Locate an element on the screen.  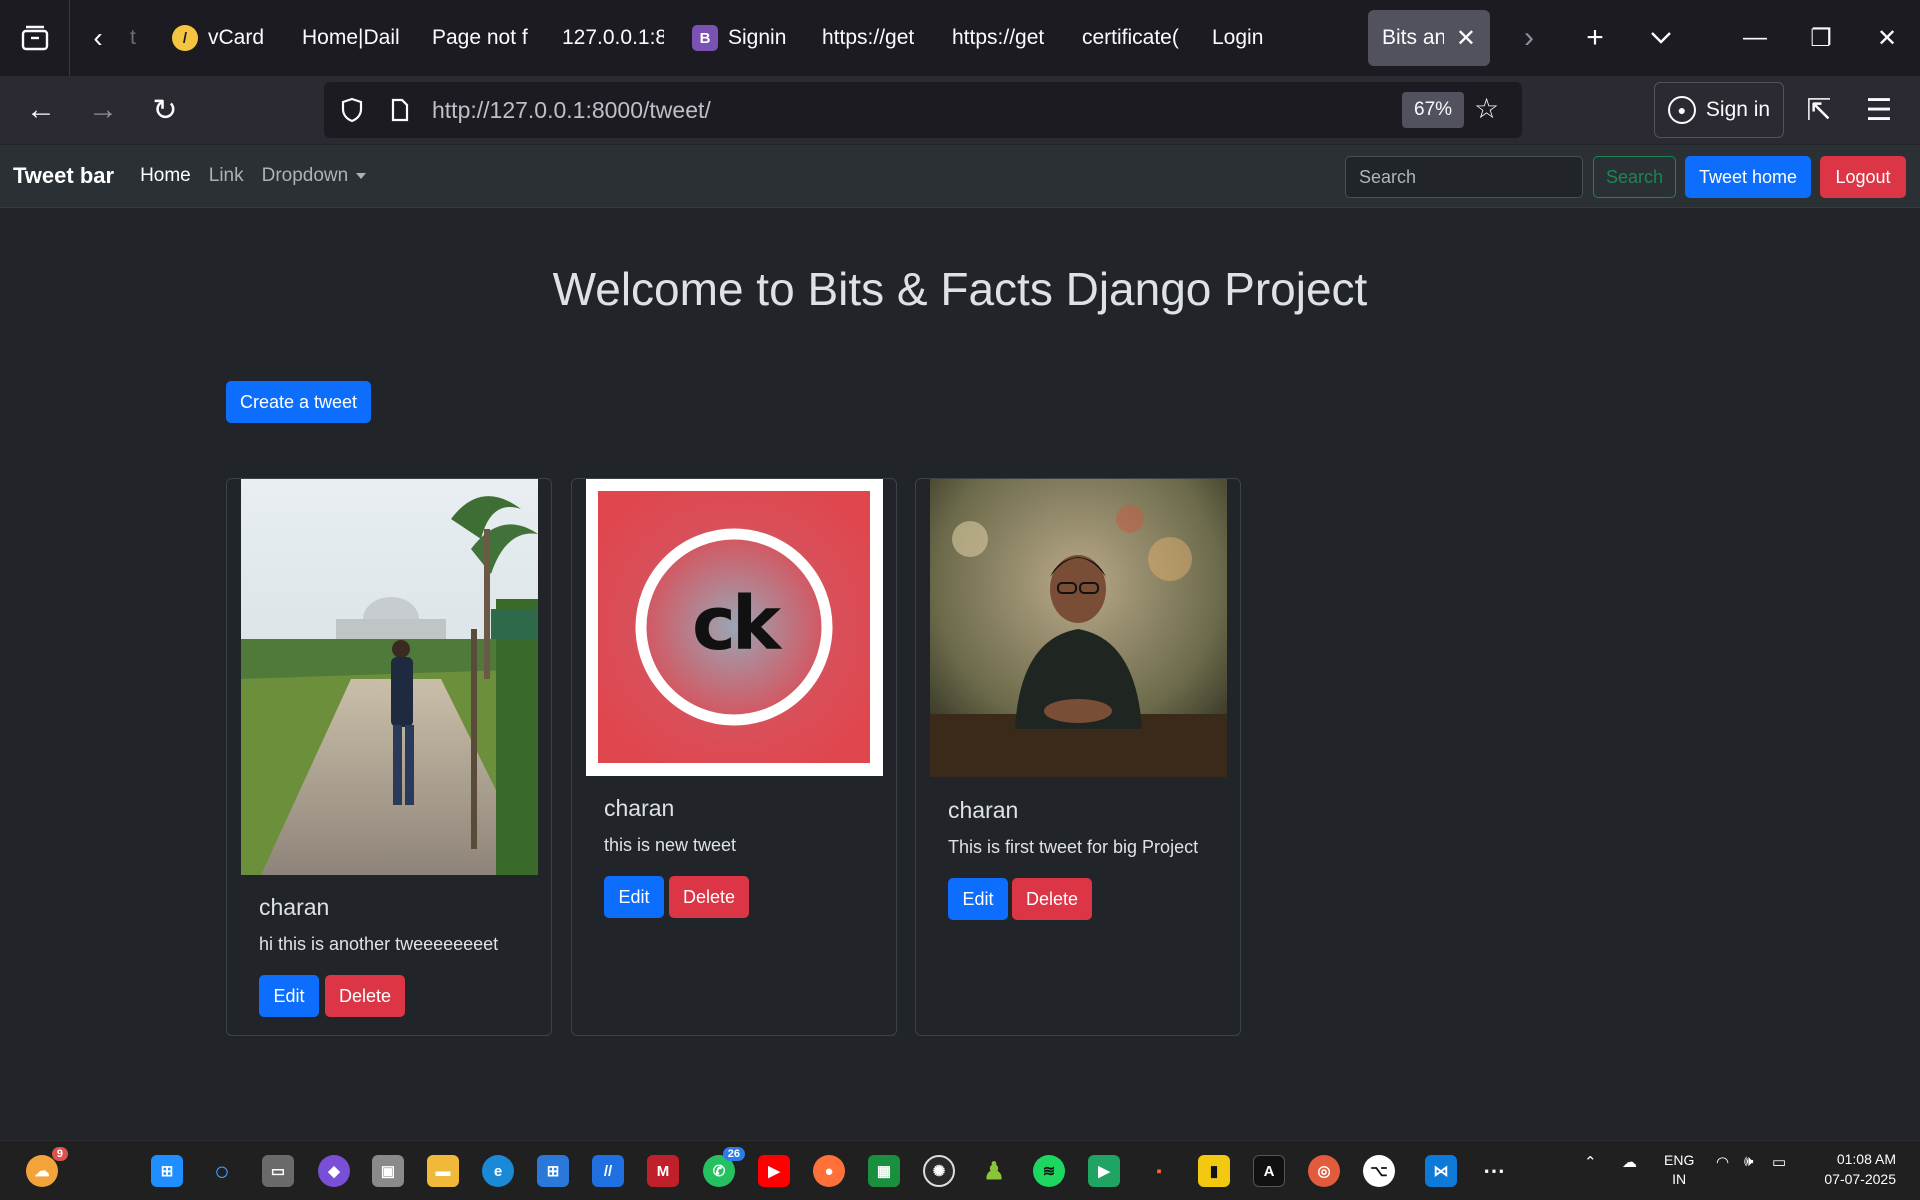
logout-button: Logout is located at coordinates (1863, 177).